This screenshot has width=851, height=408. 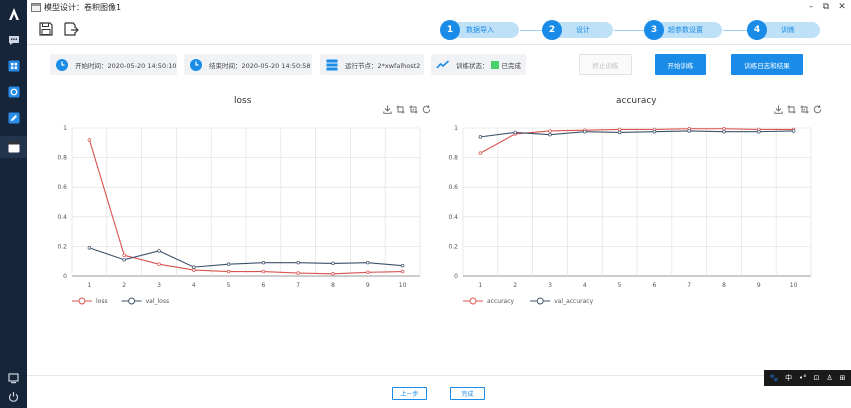 I want to click on step-3-number: 3, so click(x=654, y=30).